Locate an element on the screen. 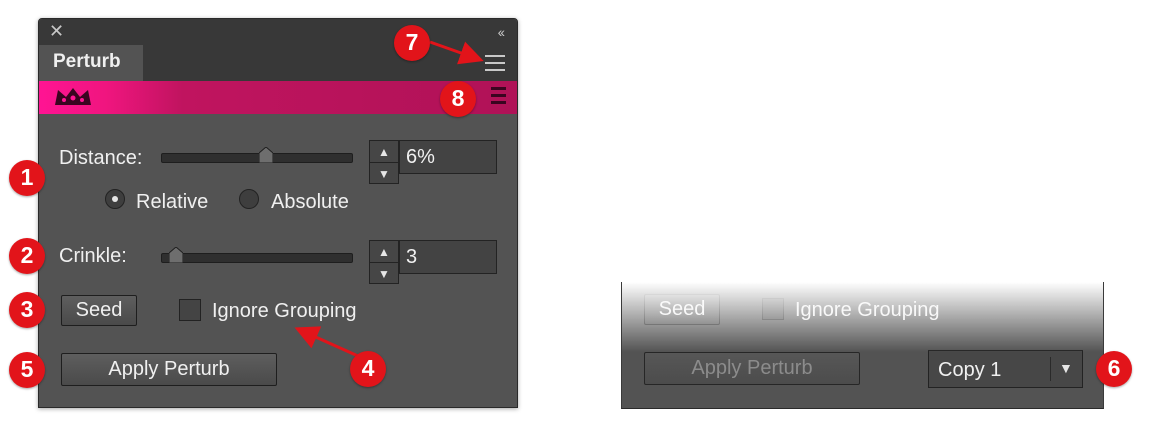  callout-7-arrow is located at coordinates (456, 52).